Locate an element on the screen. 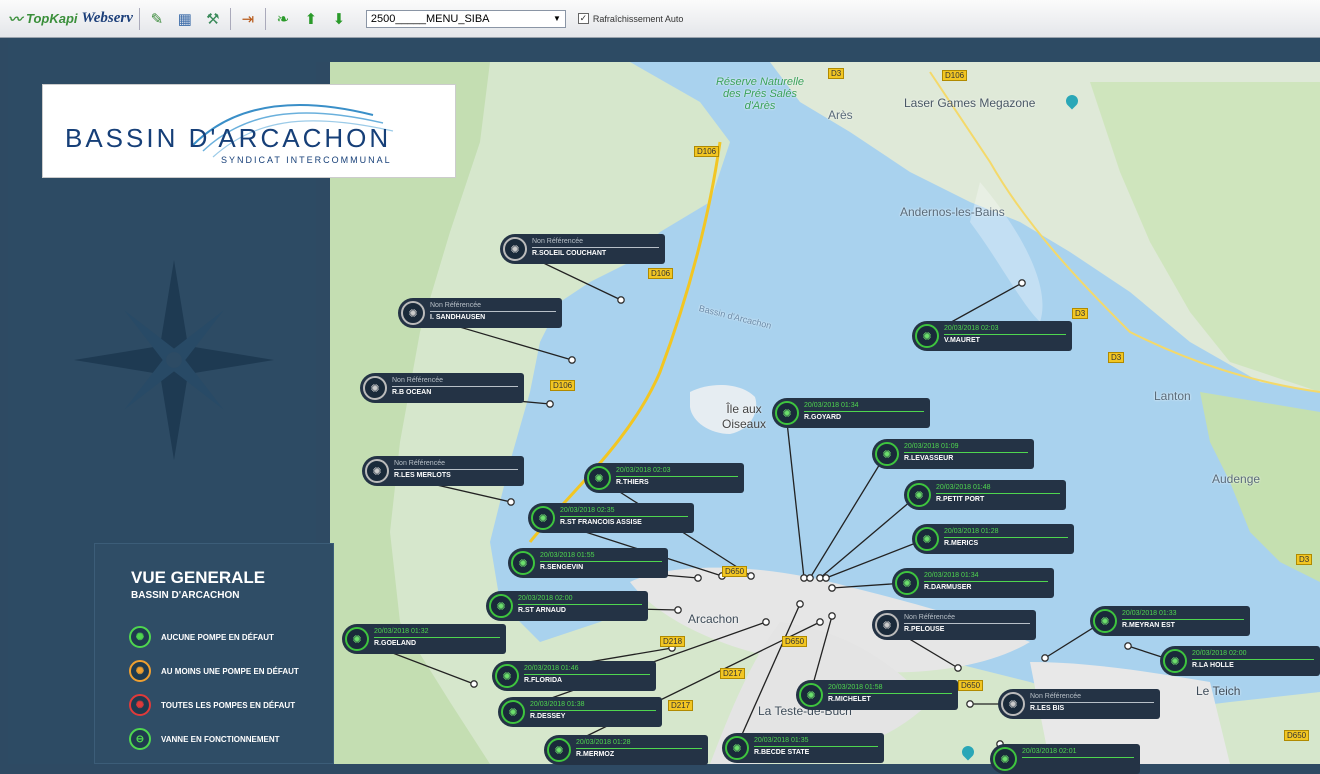  station-panel: ✺ Non Référencée R.LES BIS is located at coordinates (1079, 704).